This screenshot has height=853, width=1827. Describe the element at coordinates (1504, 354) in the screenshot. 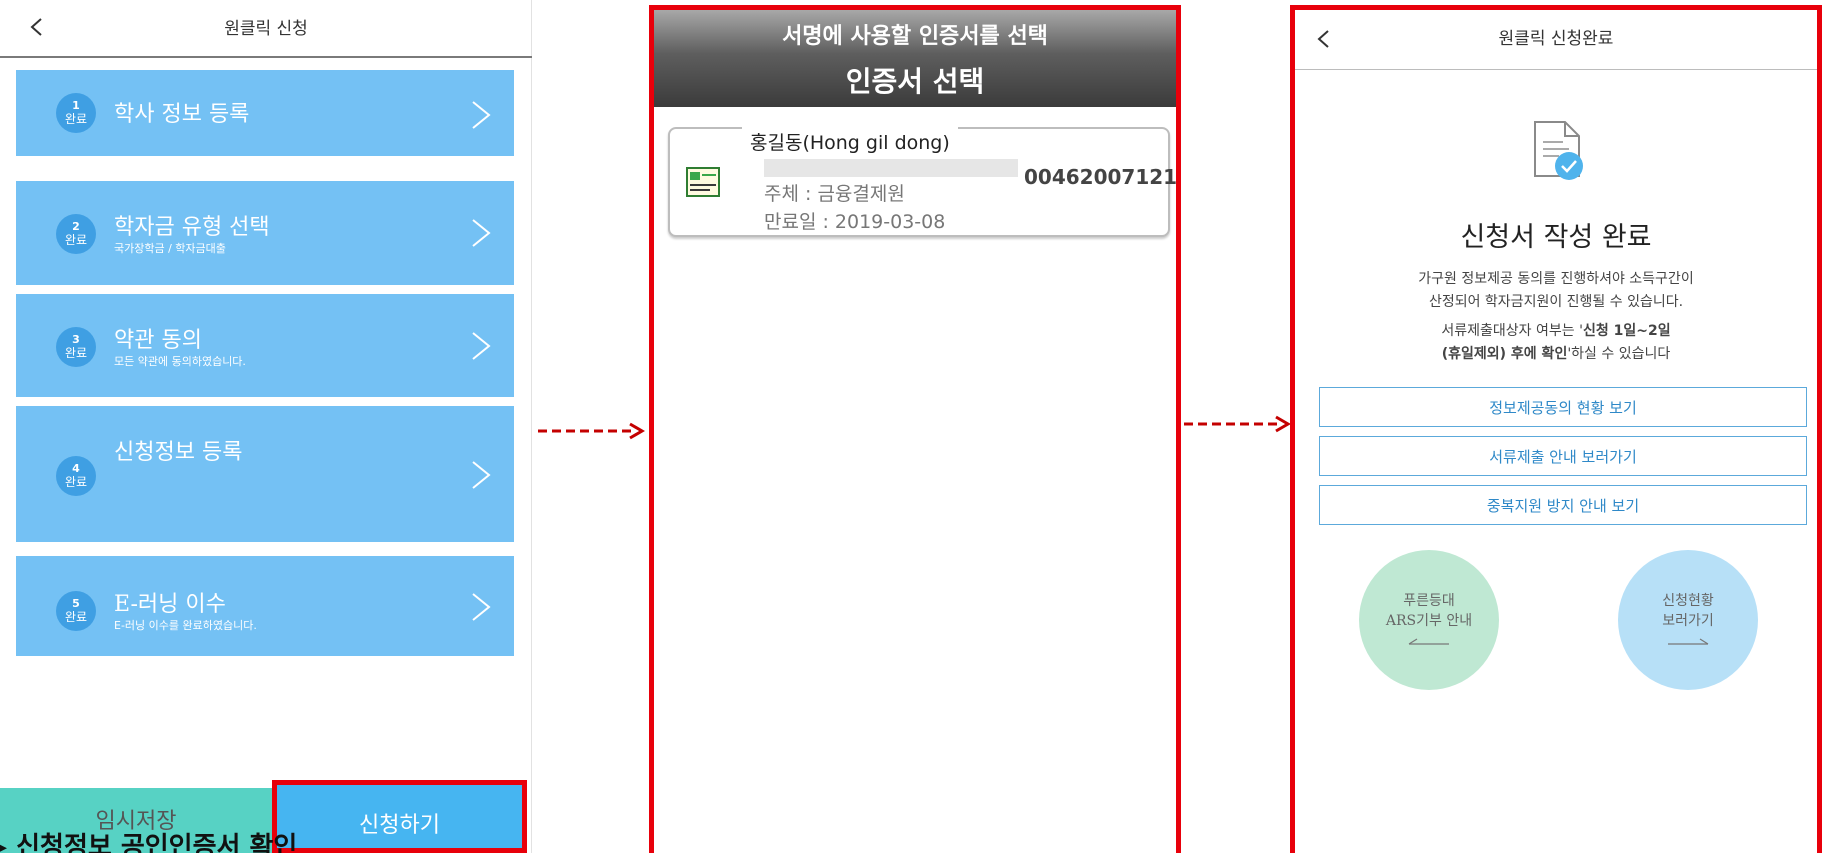

I see `notice-bold-text: (휴일제외) 후에 확인` at that location.